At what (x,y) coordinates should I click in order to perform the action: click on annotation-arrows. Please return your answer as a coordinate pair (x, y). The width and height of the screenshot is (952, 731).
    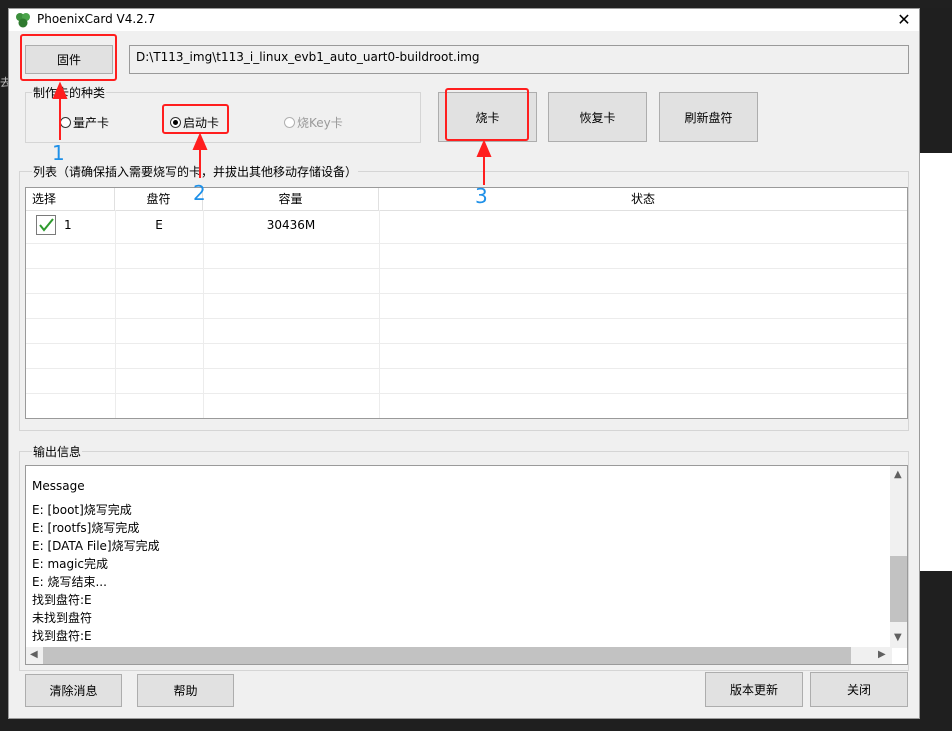
    Looking at the image, I should click on (272, 133).